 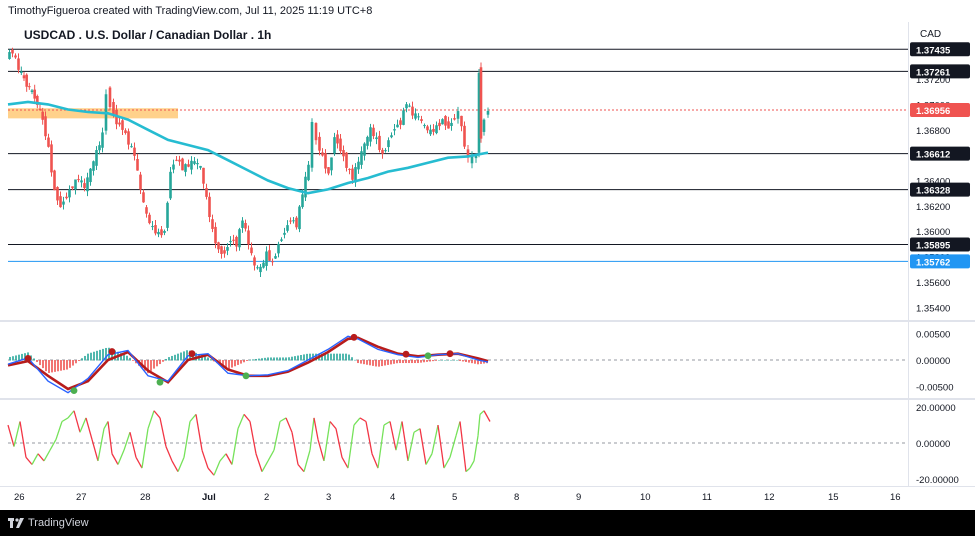 What do you see at coordinates (933, 191) in the screenshot?
I see `level-label: 1.36328` at bounding box center [933, 191].